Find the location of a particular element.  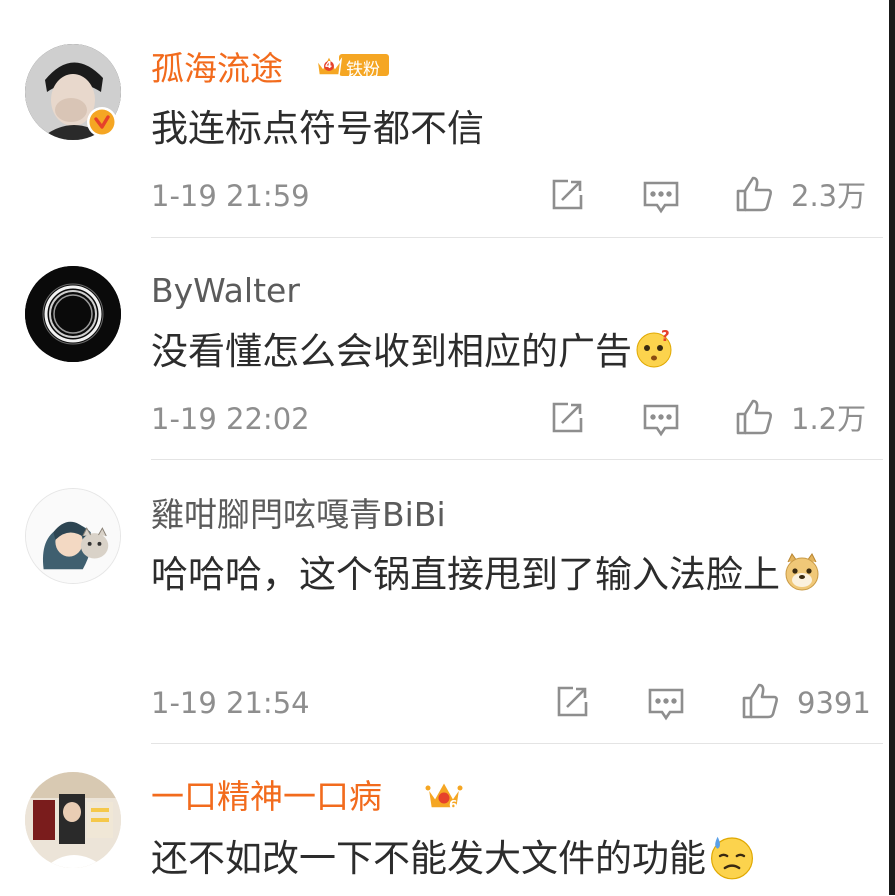

fan-badge-label: 铁粉 is located at coordinates (363, 70).